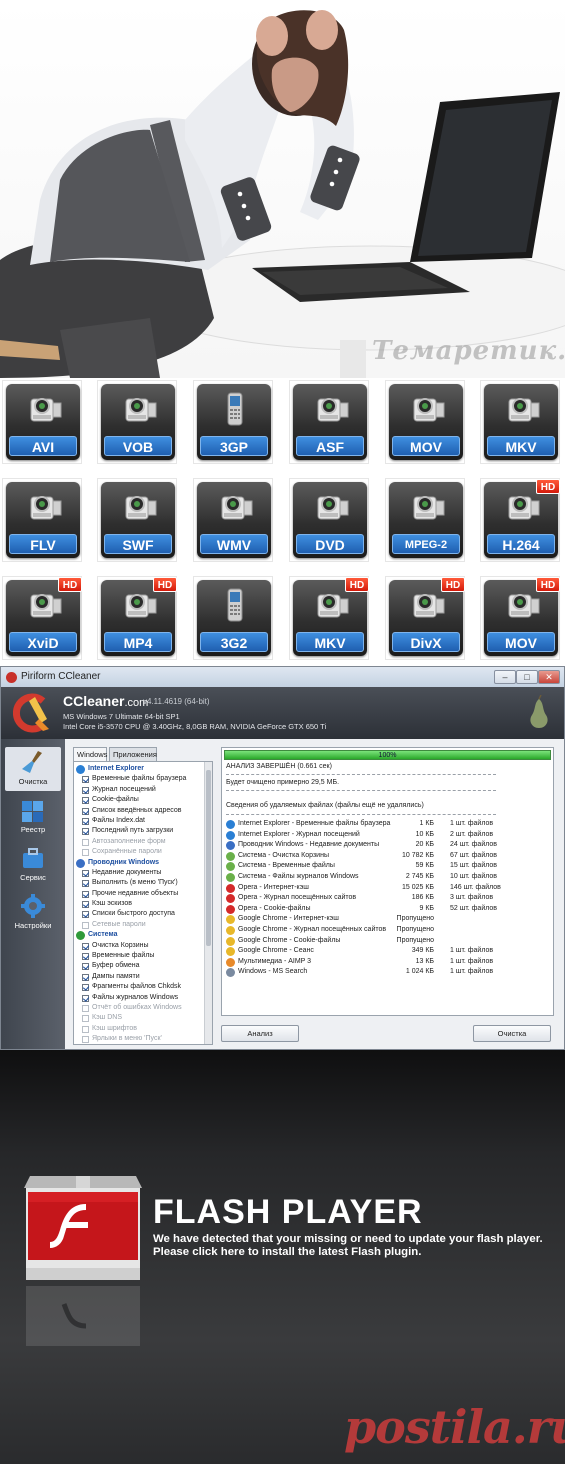  I want to click on format-tile: DVD, so click(329, 520).